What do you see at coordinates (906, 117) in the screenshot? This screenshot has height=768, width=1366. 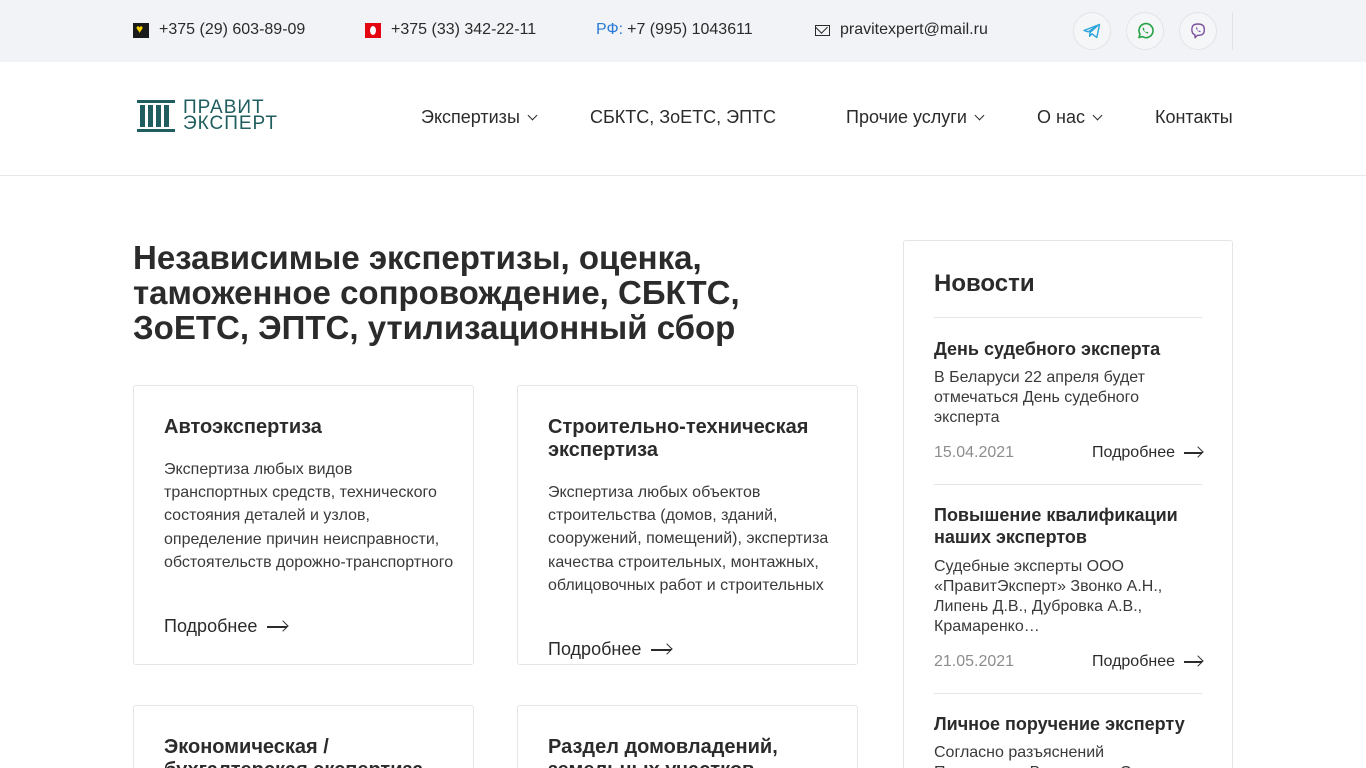 I see `nav-other-services-label: Прочие услуги` at bounding box center [906, 117].